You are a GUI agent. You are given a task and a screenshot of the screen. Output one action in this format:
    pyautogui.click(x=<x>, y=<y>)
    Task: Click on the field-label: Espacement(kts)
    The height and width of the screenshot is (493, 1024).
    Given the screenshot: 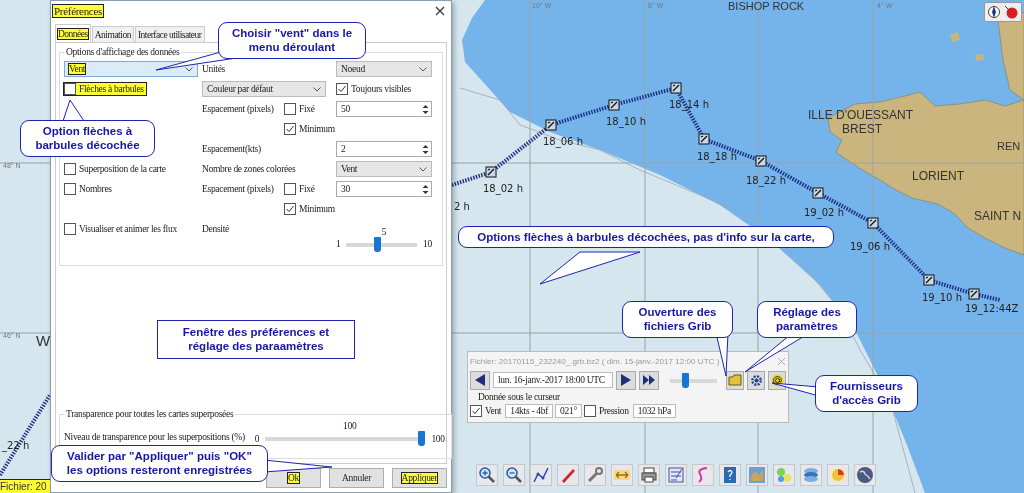 What is the action you would take?
    pyautogui.click(x=232, y=149)
    